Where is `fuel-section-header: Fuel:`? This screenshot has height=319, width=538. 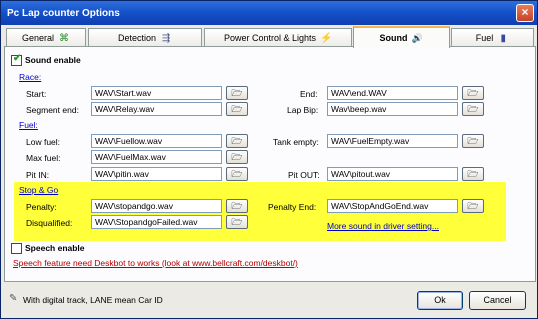 fuel-section-header: Fuel: is located at coordinates (28, 125).